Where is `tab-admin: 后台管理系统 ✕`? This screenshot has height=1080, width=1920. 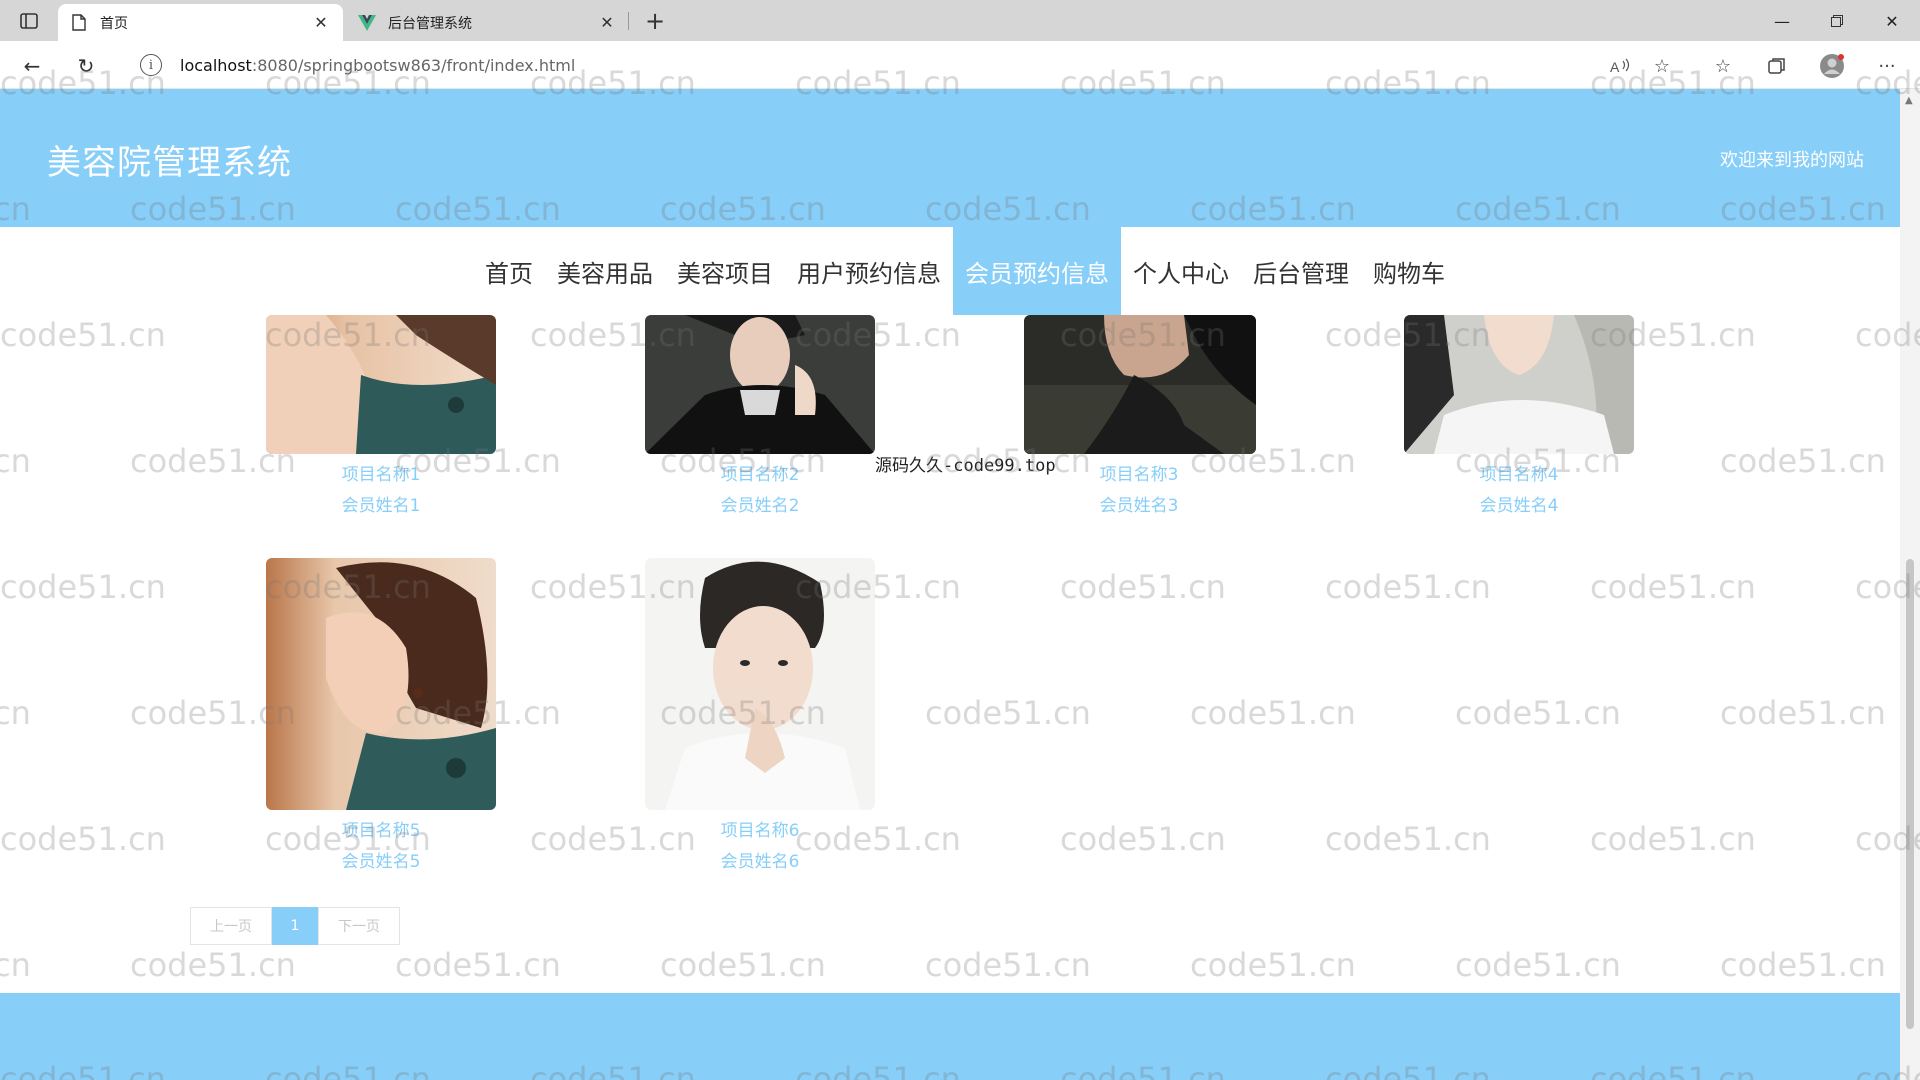 tab-admin: 后台管理系统 ✕ is located at coordinates (487, 22).